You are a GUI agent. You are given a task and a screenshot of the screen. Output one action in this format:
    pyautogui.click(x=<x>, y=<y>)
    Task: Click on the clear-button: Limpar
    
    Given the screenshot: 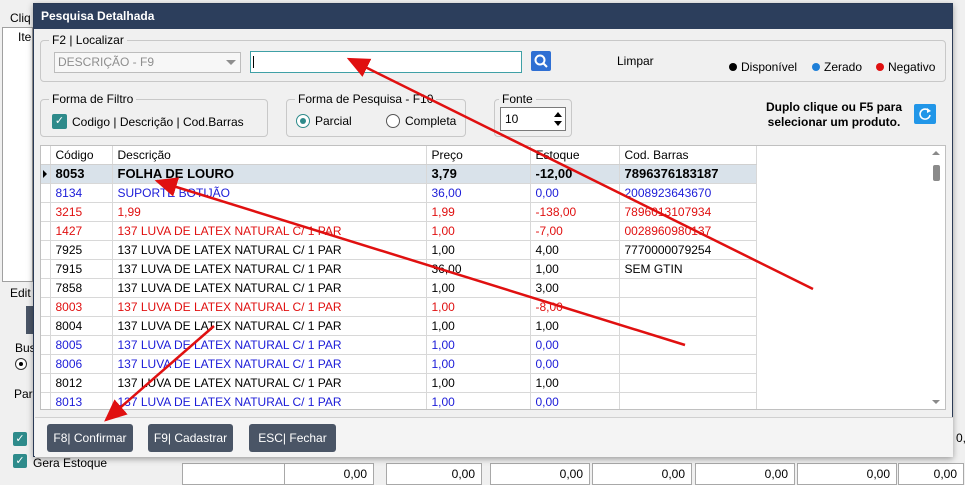 What is the action you would take?
    pyautogui.click(x=635, y=61)
    